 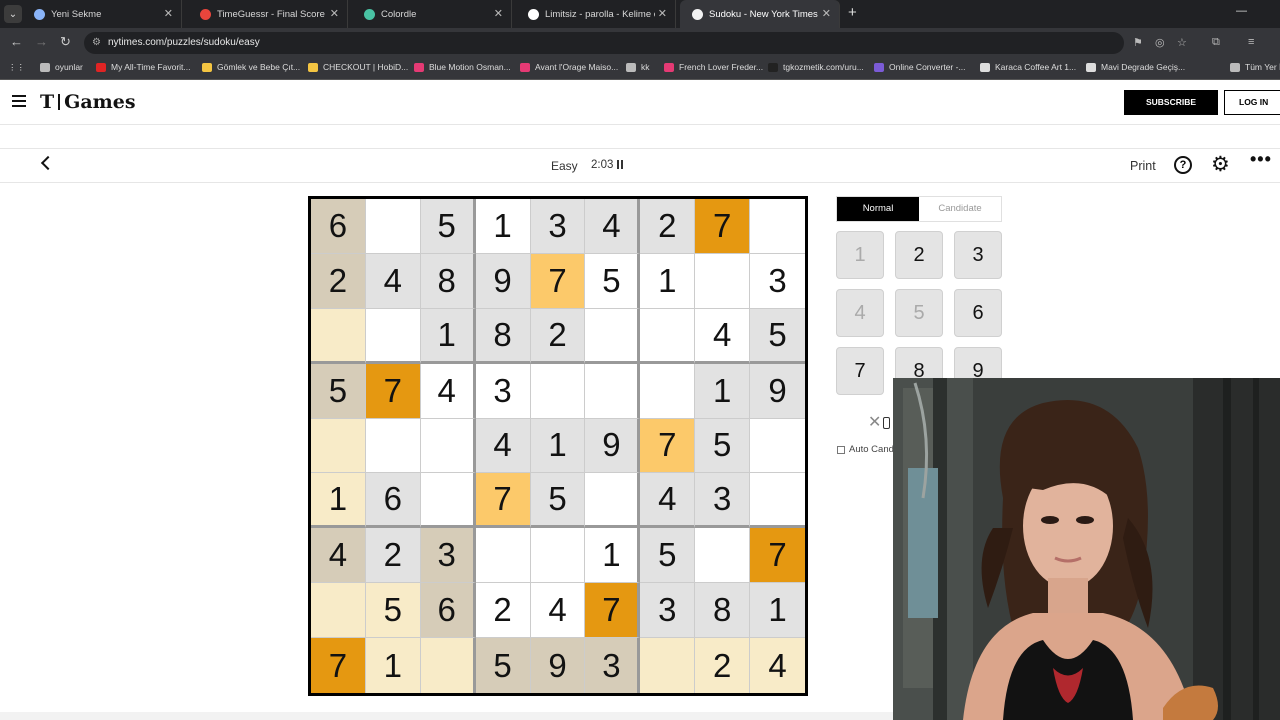 What do you see at coordinates (268, 14) in the screenshot?
I see `browser-tab: TimeGuessr - Final Score ✕` at bounding box center [268, 14].